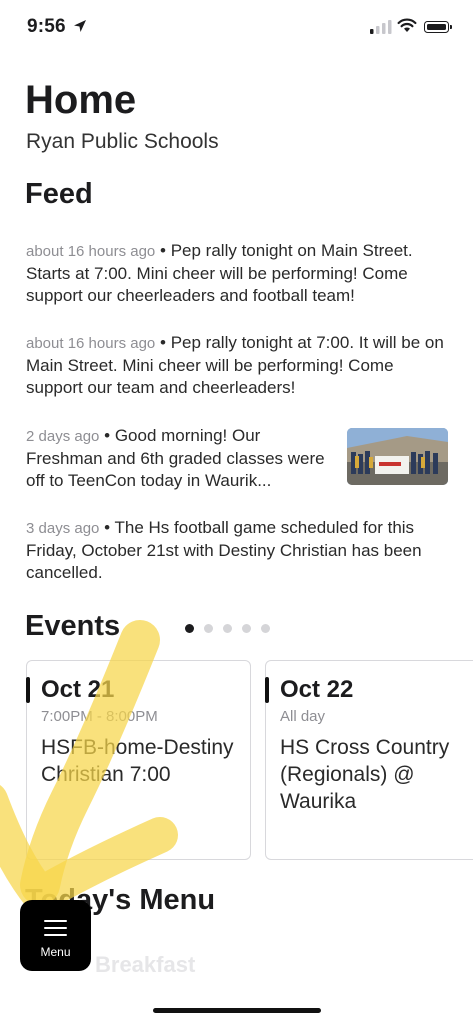  What do you see at coordinates (78, 689) in the screenshot?
I see `event-date: Oct 21` at bounding box center [78, 689].